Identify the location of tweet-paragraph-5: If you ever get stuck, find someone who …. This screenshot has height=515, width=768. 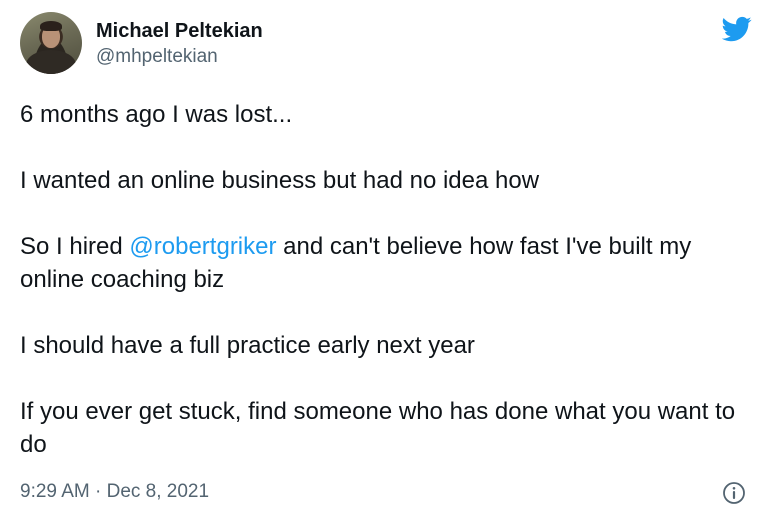
(378, 428).